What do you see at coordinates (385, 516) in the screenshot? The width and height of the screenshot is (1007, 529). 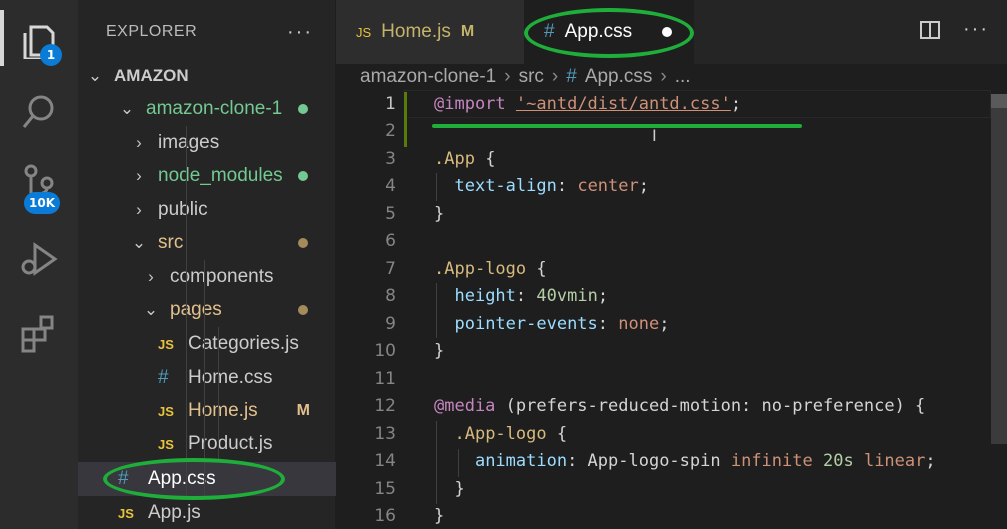 I see `line-number: 16` at bounding box center [385, 516].